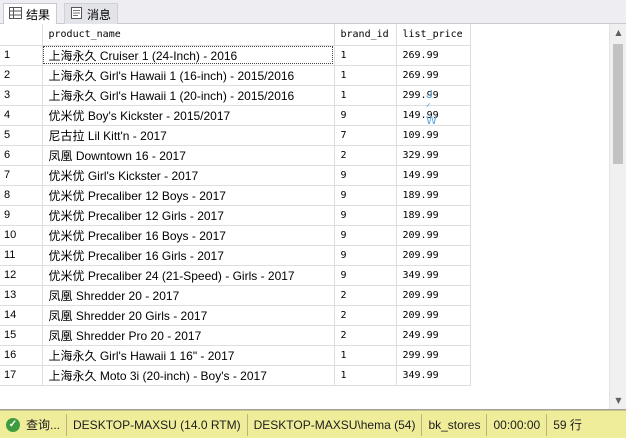  Describe the element at coordinates (21, 95) in the screenshot. I see `row-number: 3` at that location.